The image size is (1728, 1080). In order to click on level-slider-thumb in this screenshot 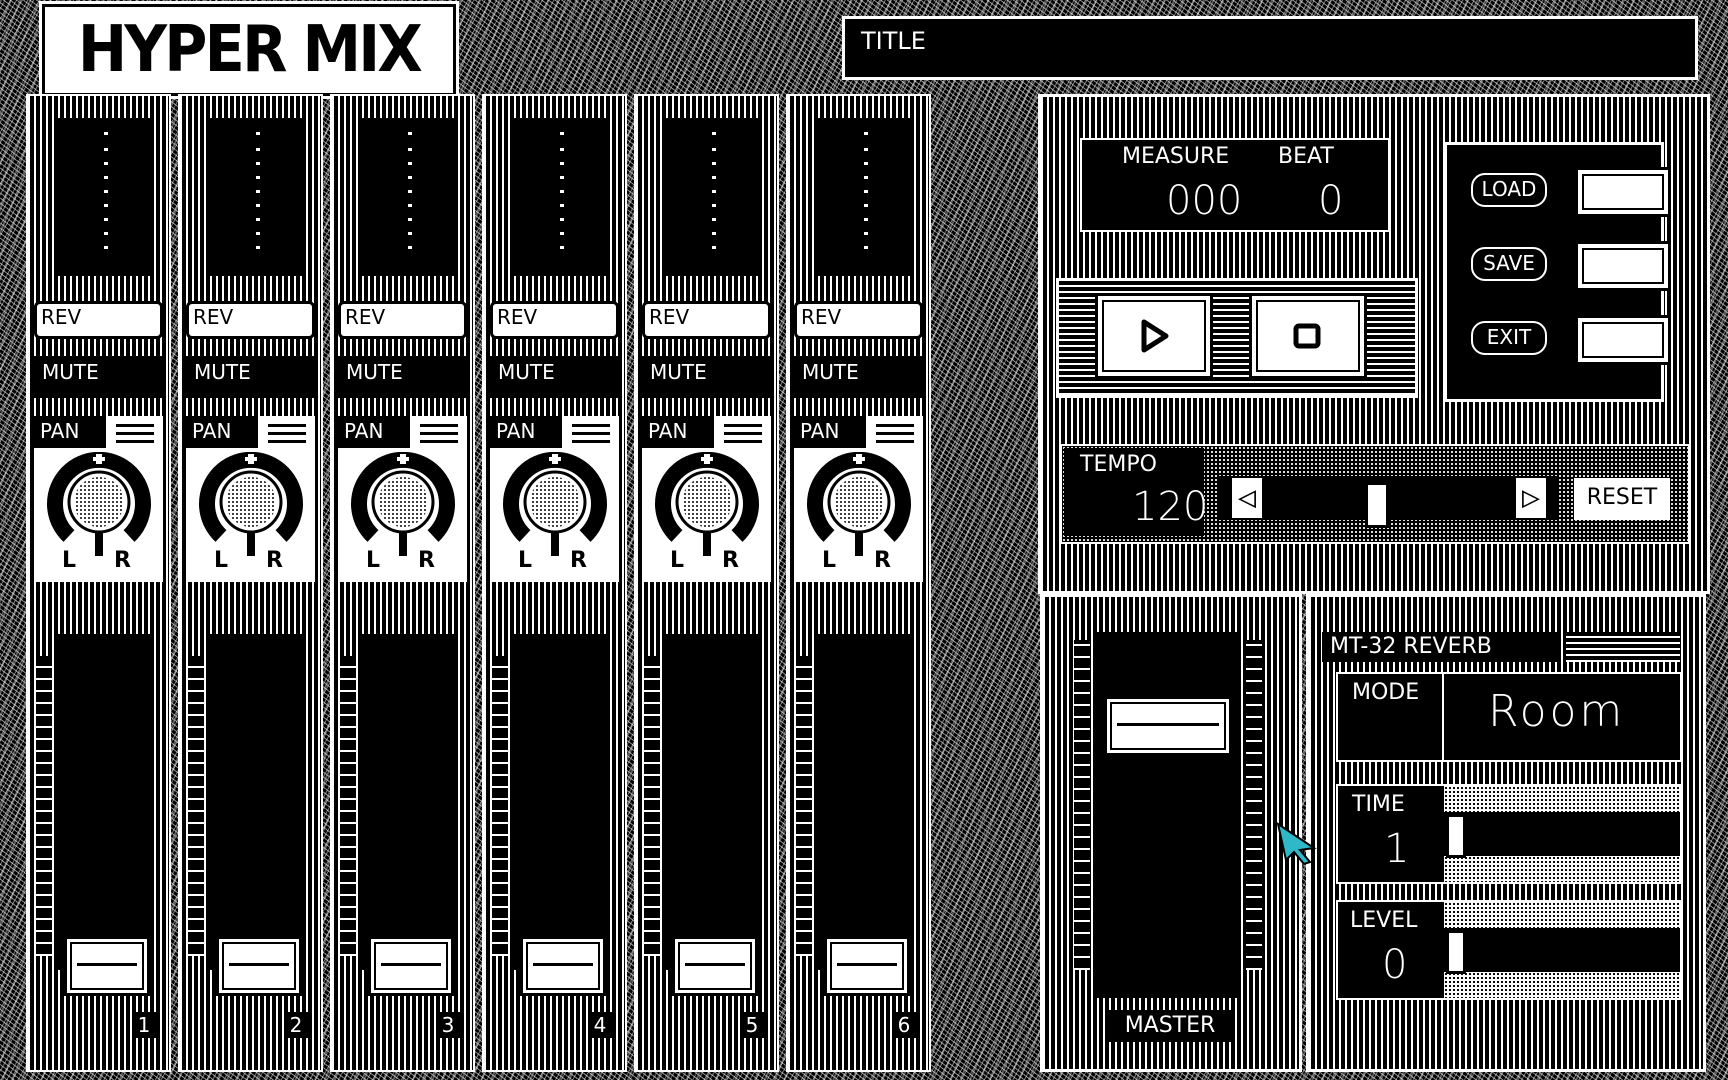, I will do `click(1456, 952)`.